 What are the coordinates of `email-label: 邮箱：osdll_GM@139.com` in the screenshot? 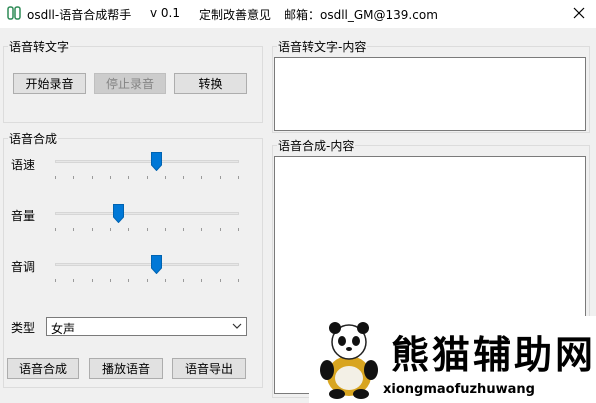 It's located at (361, 15).